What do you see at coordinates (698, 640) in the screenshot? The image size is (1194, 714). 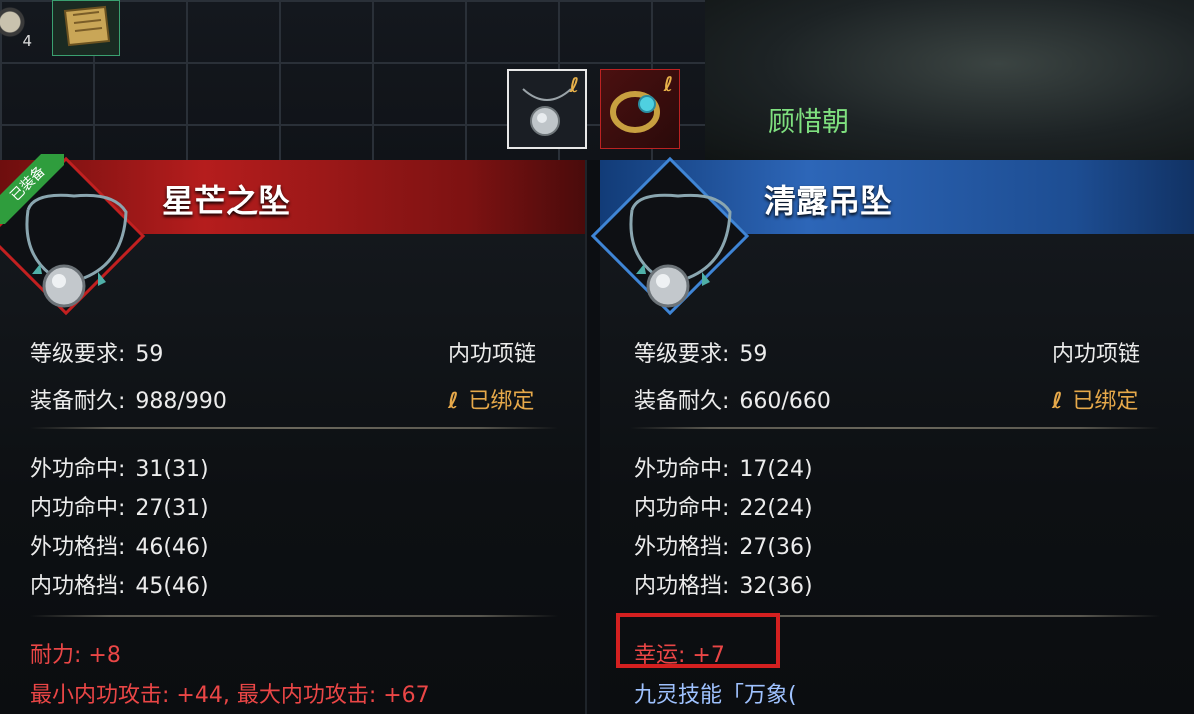 I see `highlight-box` at bounding box center [698, 640].